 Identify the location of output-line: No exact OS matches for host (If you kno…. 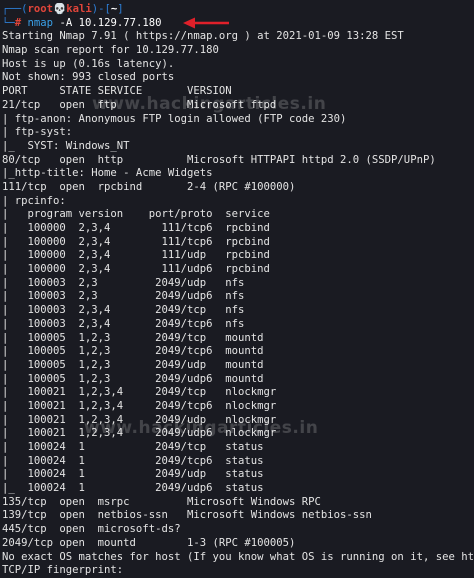
(238, 556).